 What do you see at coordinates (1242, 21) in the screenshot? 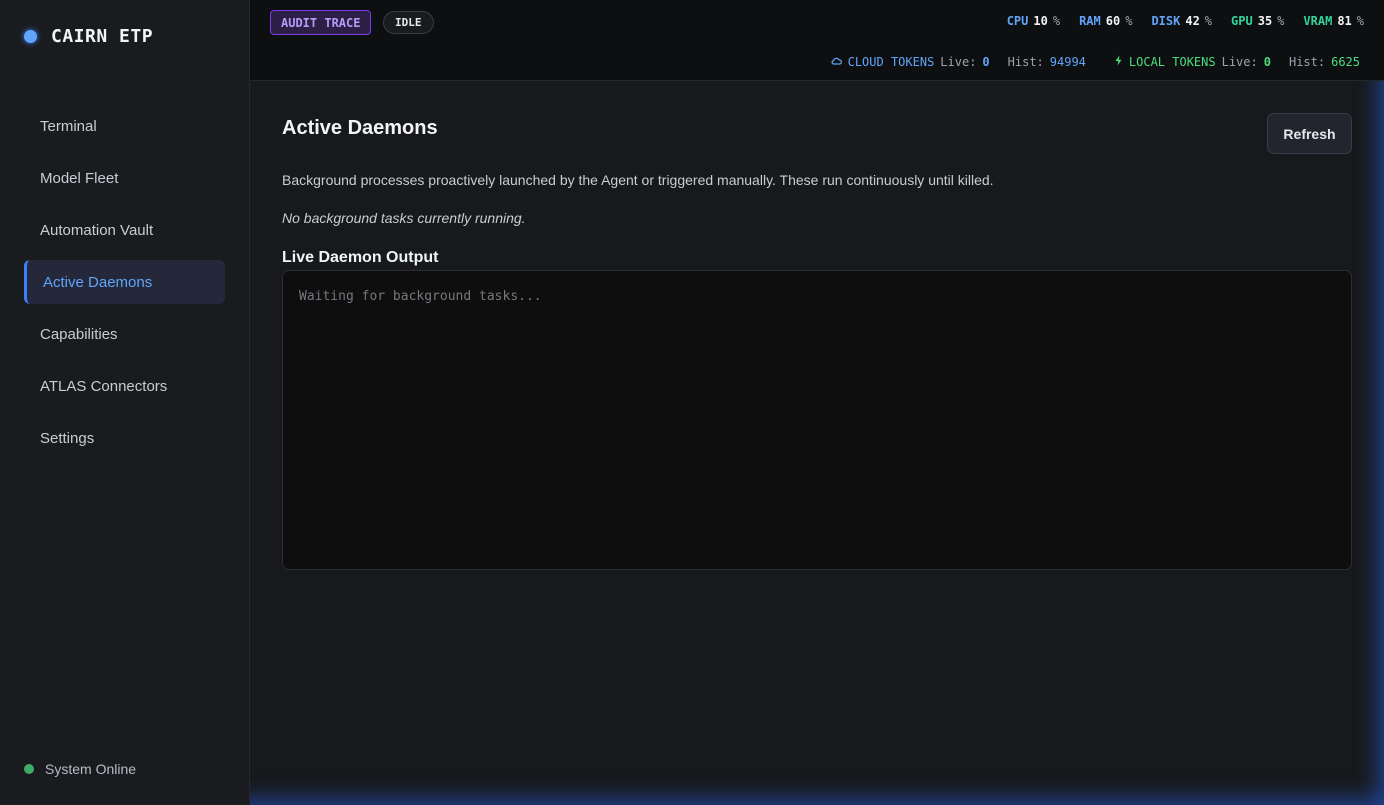
I see `metric-label: GPU` at bounding box center [1242, 21].